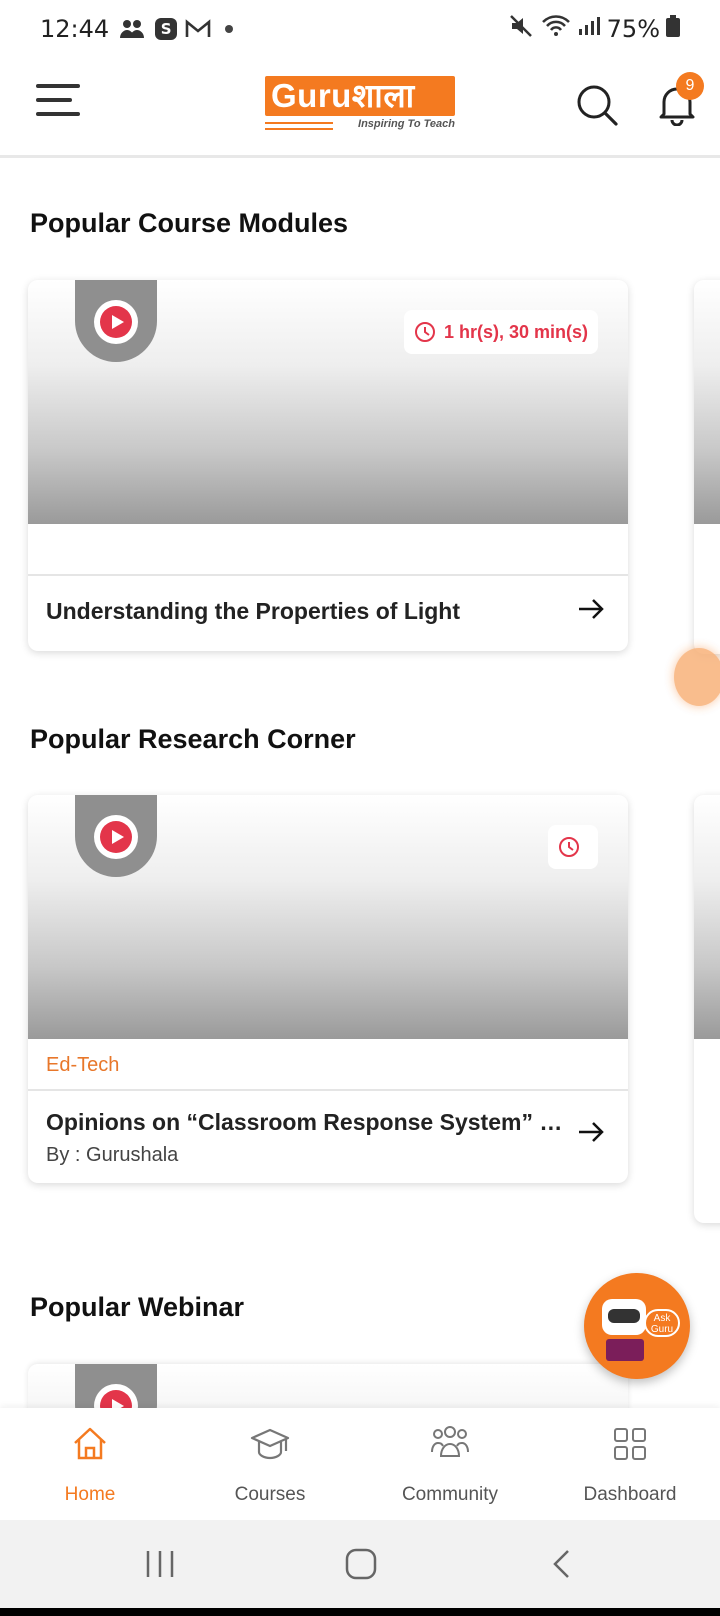  Describe the element at coordinates (198, 29) in the screenshot. I see `gmail-icon` at that location.